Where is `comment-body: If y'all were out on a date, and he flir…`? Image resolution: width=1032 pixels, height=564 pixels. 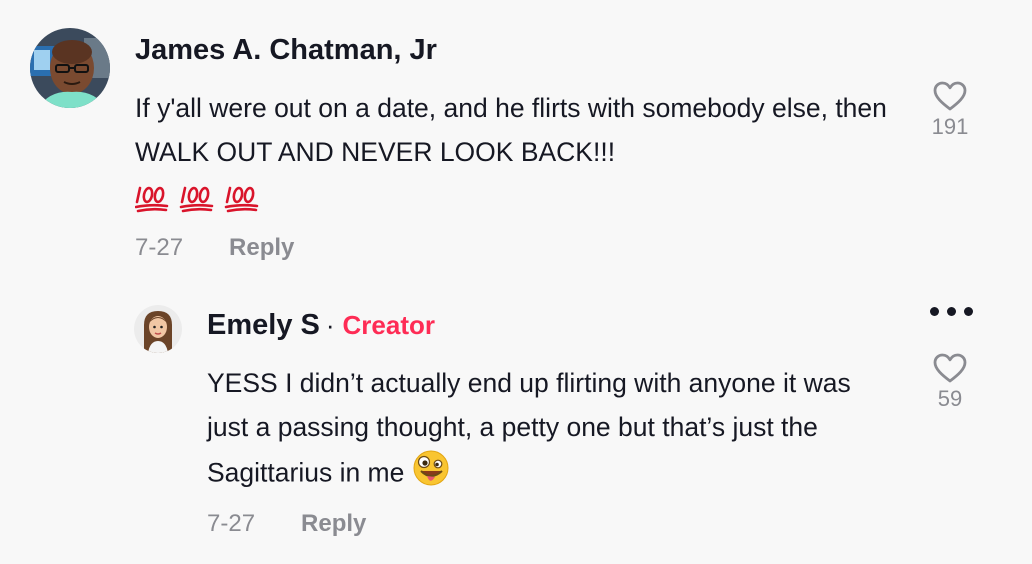 comment-body: If y'all were out on a date, and he flir… is located at coordinates (511, 130).